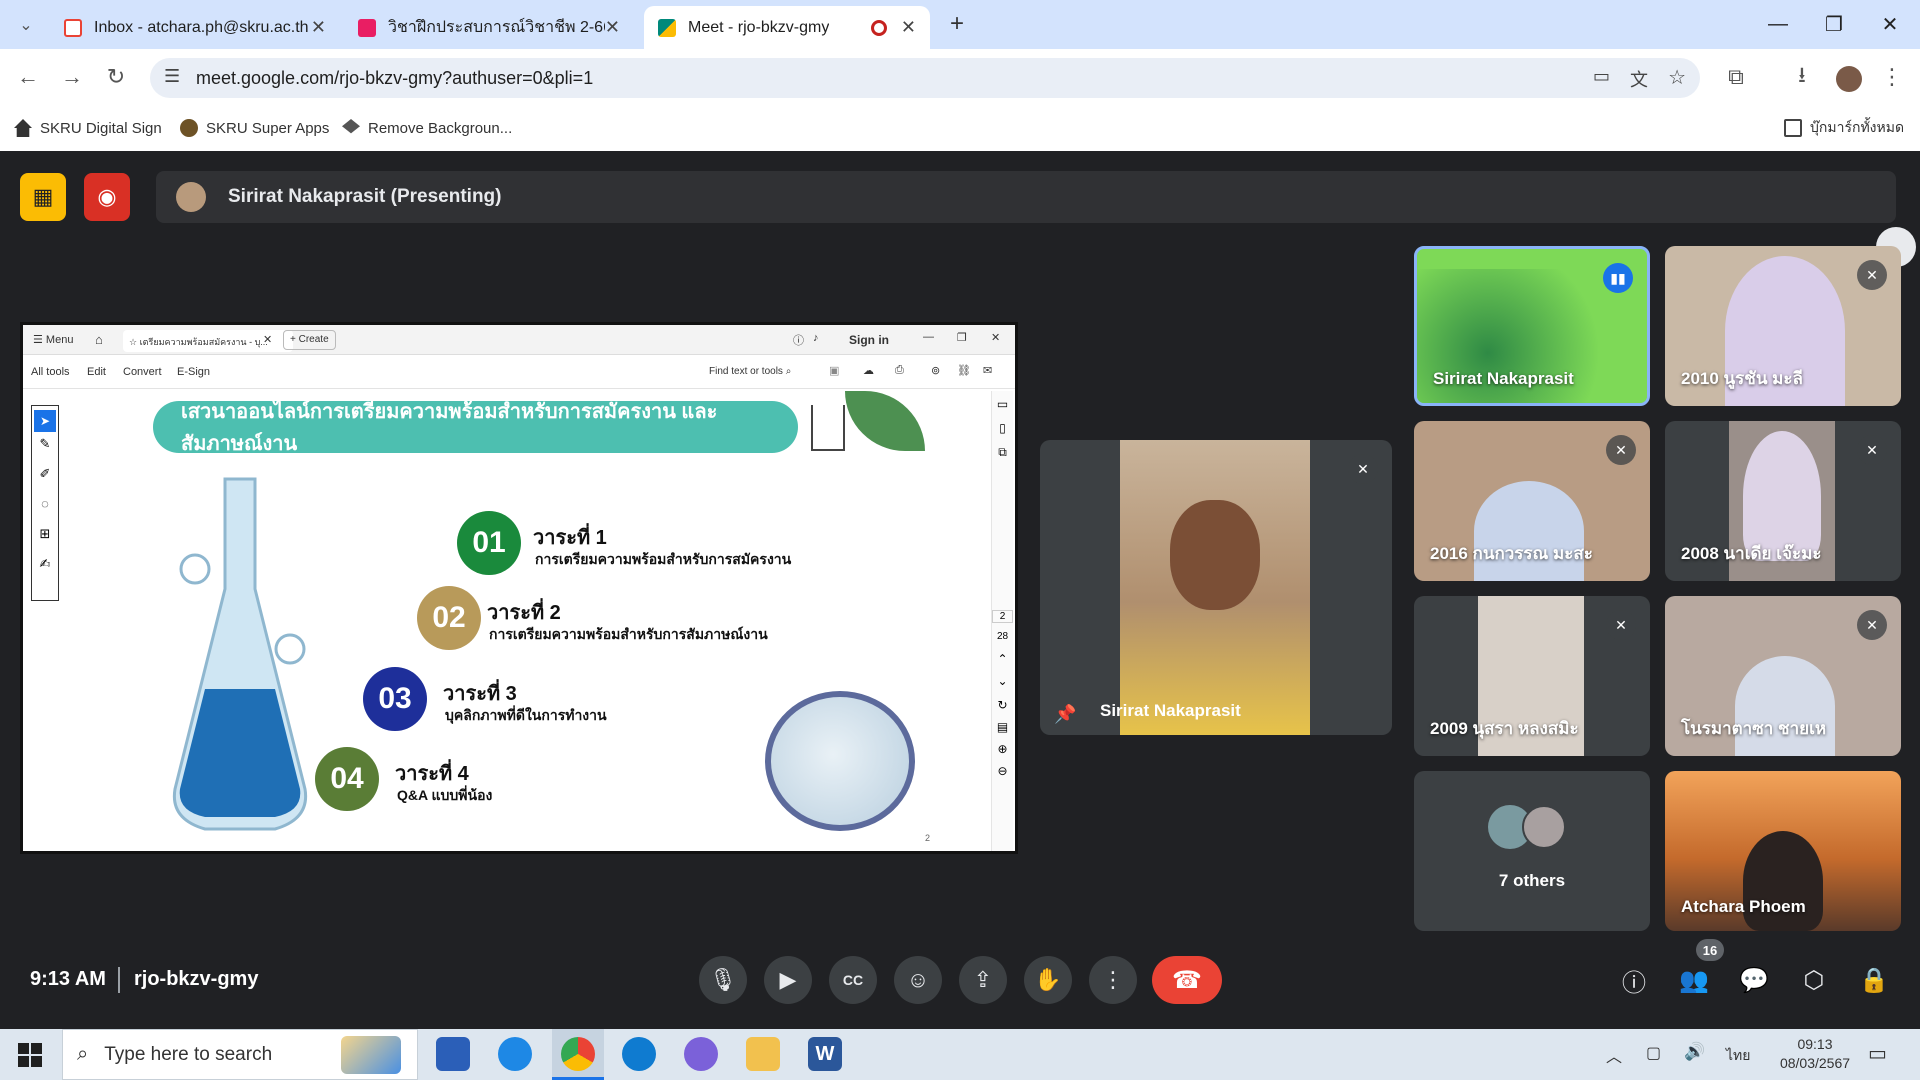  Describe the element at coordinates (1002, 771) in the screenshot. I see `zoom-out-icon: ⊖` at that location.